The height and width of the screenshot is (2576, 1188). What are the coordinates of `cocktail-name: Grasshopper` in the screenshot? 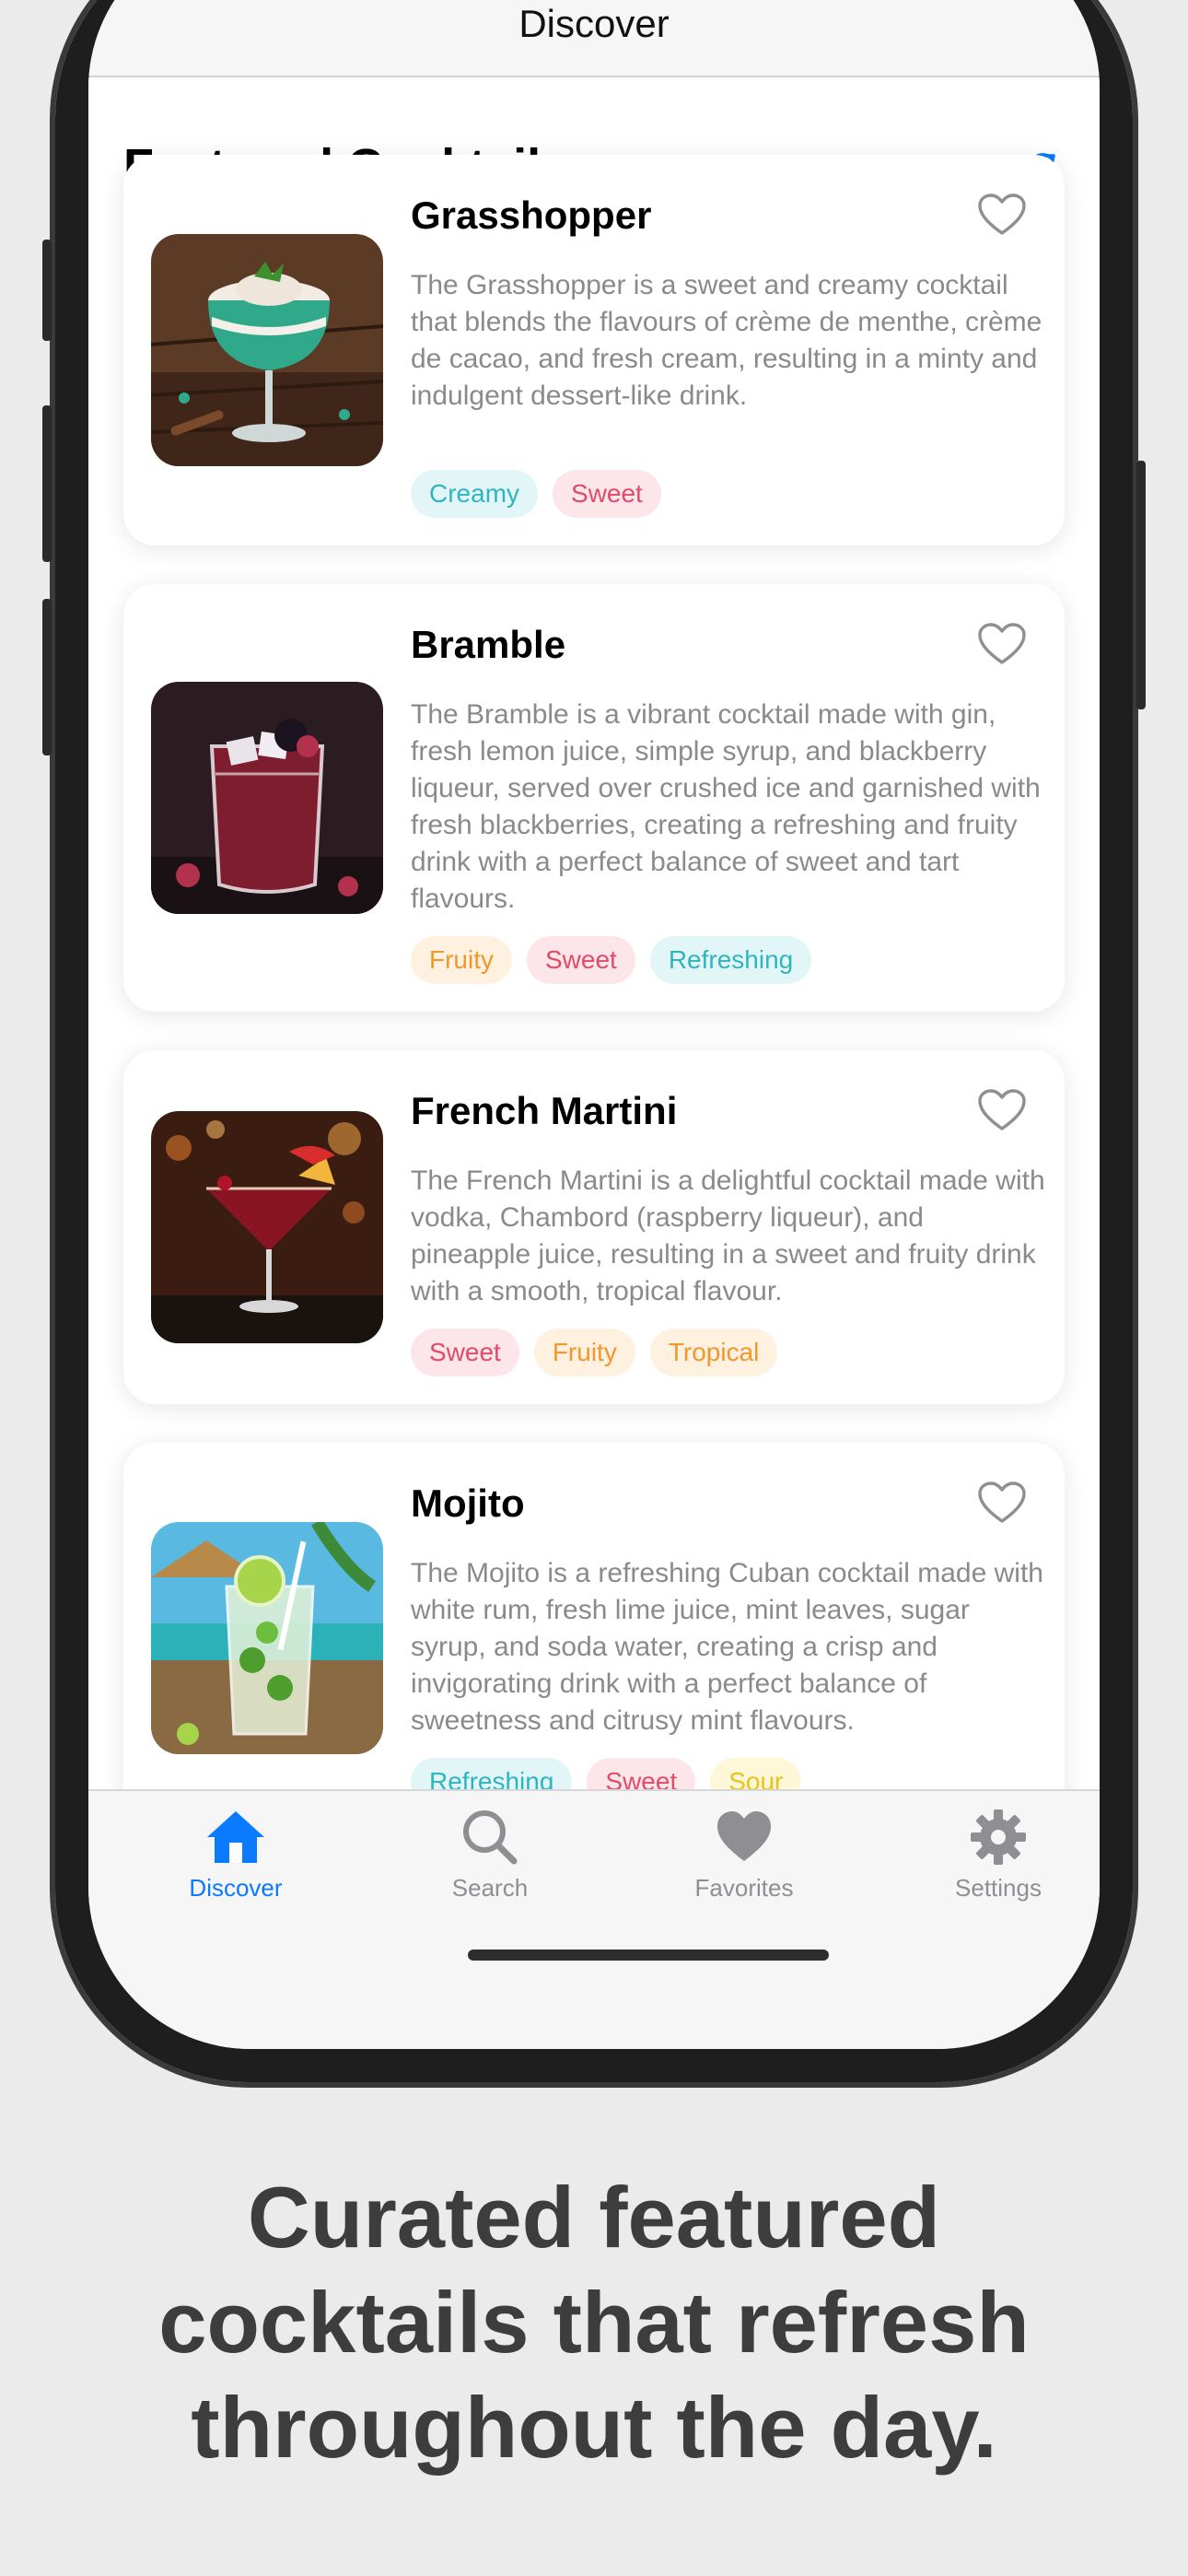 It's located at (531, 215).